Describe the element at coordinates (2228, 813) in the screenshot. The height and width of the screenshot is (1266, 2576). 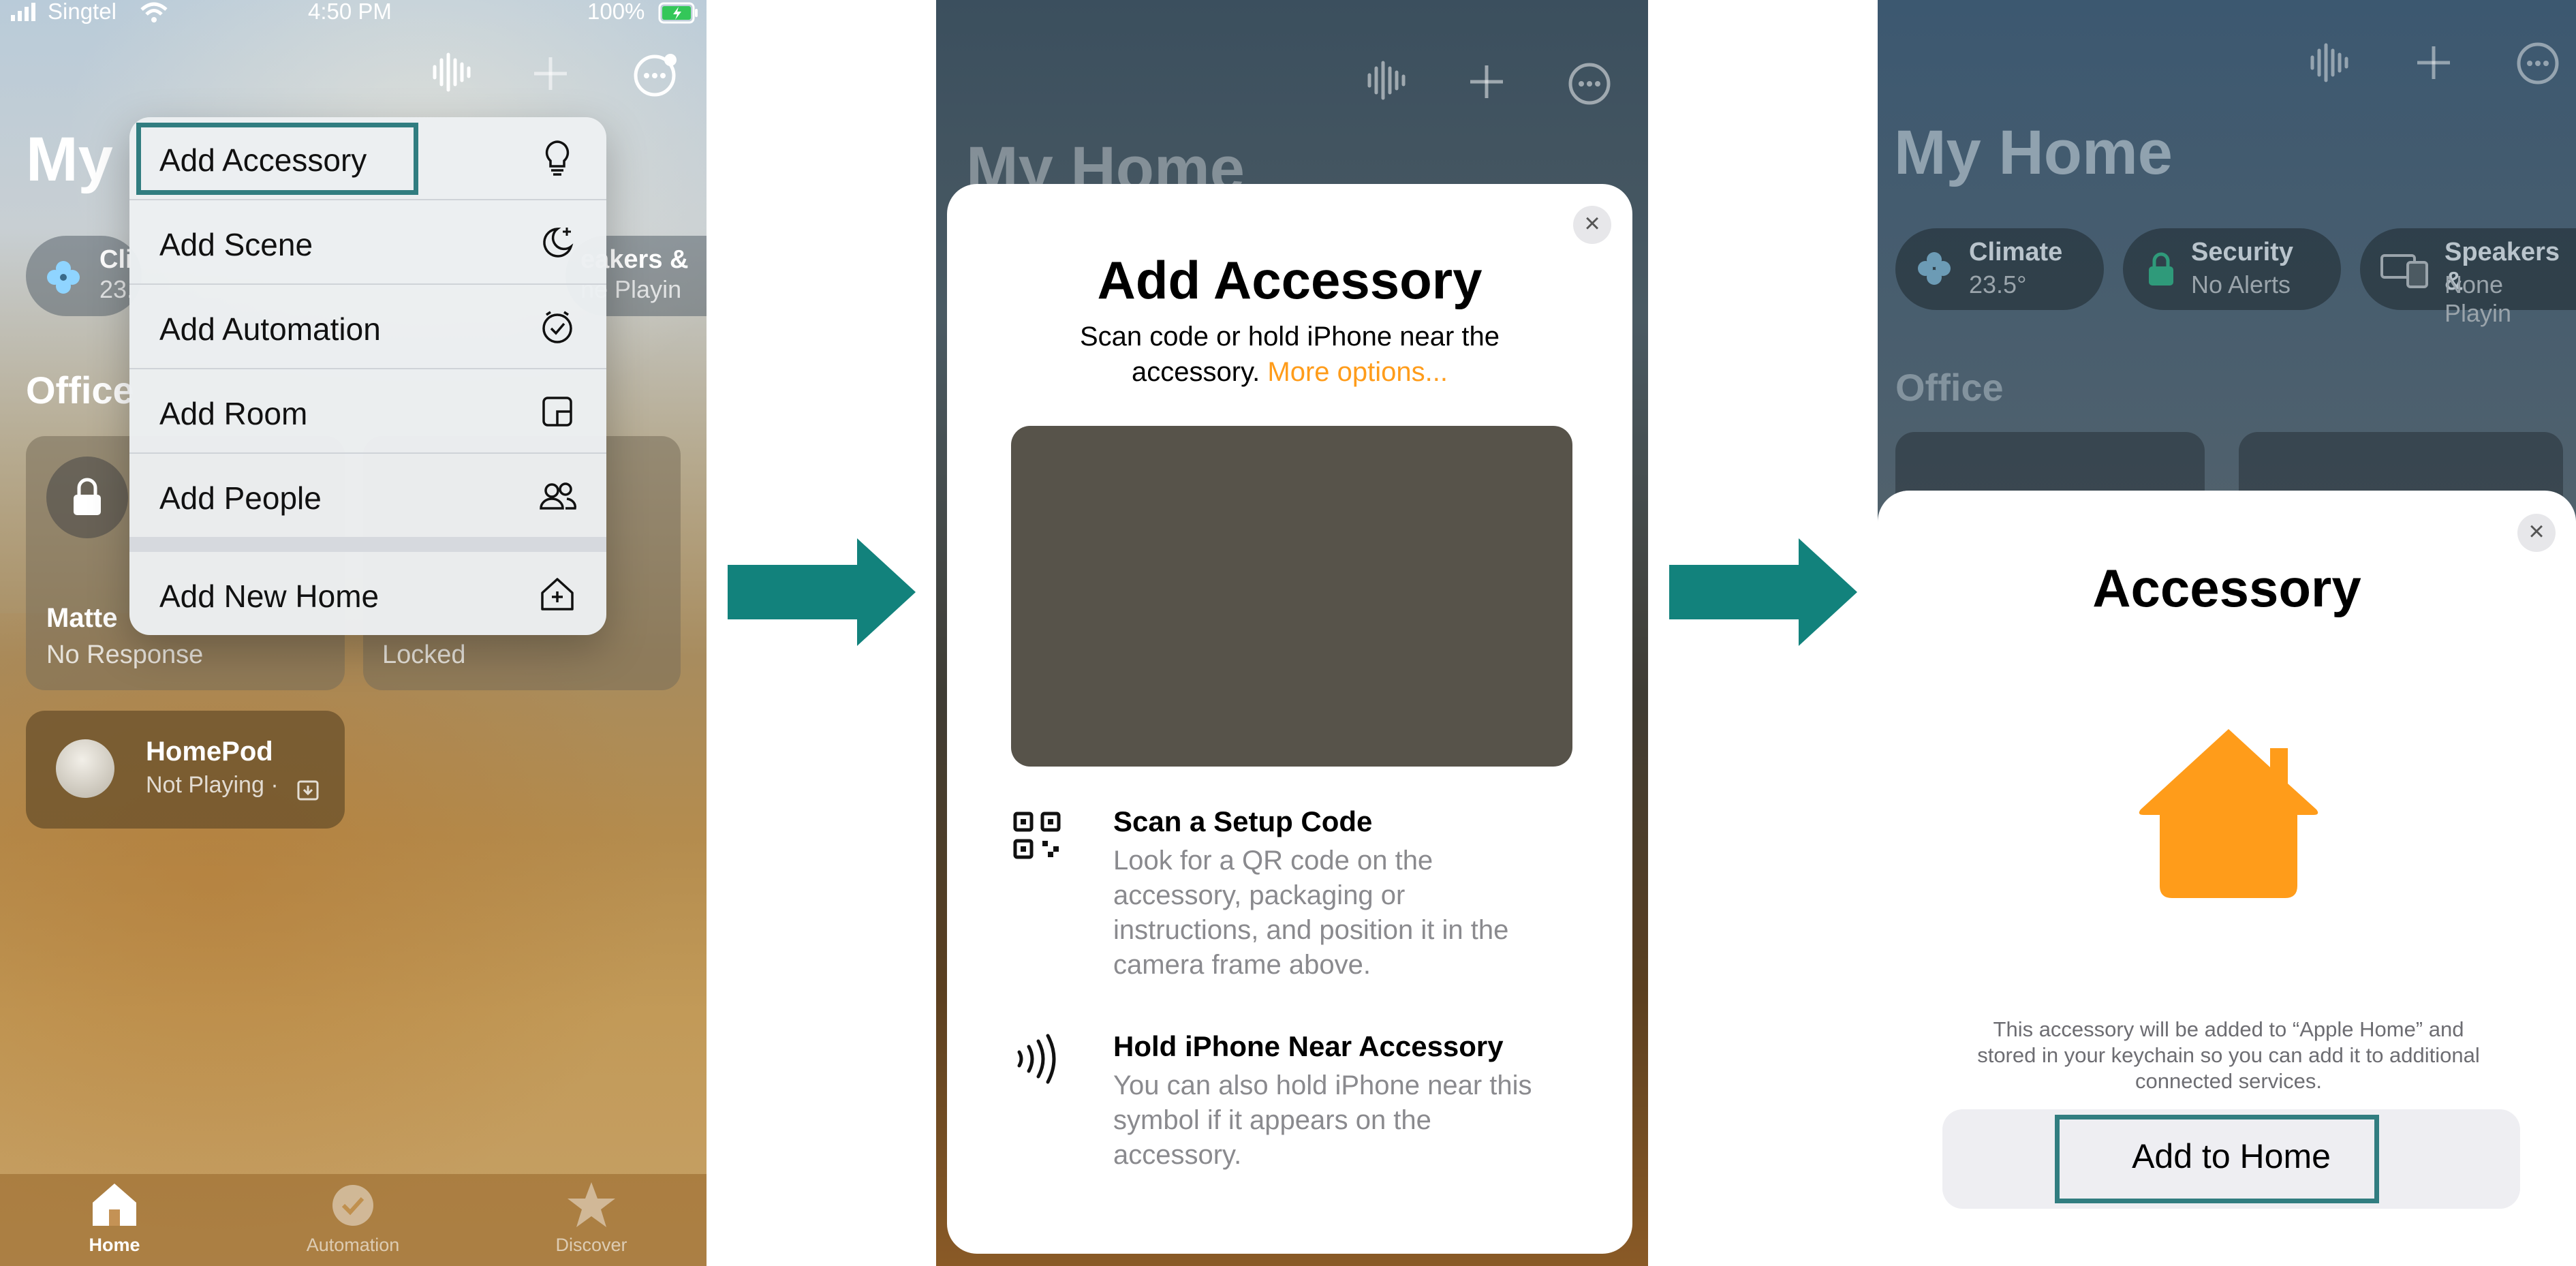
I see `house-icon` at that location.